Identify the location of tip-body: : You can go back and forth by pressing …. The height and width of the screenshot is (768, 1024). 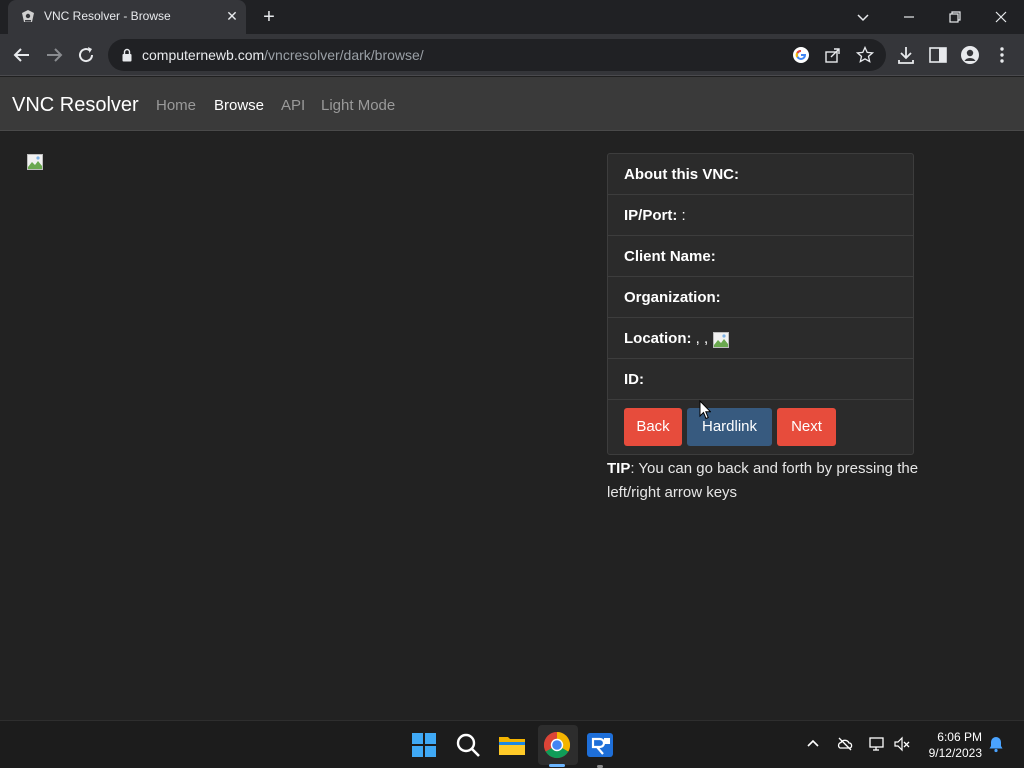
(763, 480).